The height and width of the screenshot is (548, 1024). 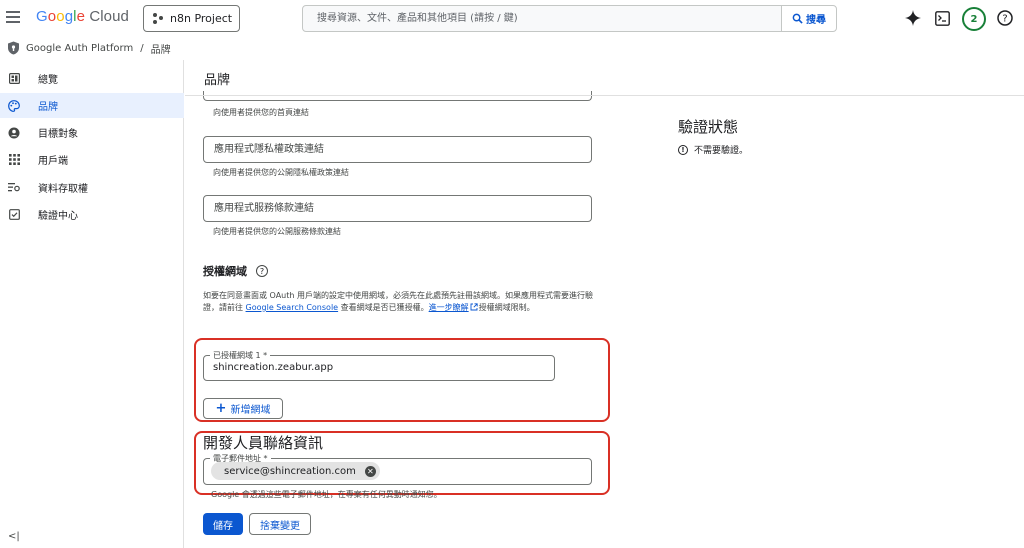 What do you see at coordinates (449, 307) in the screenshot?
I see `learn-more-link: 進一步瞭解` at bounding box center [449, 307].